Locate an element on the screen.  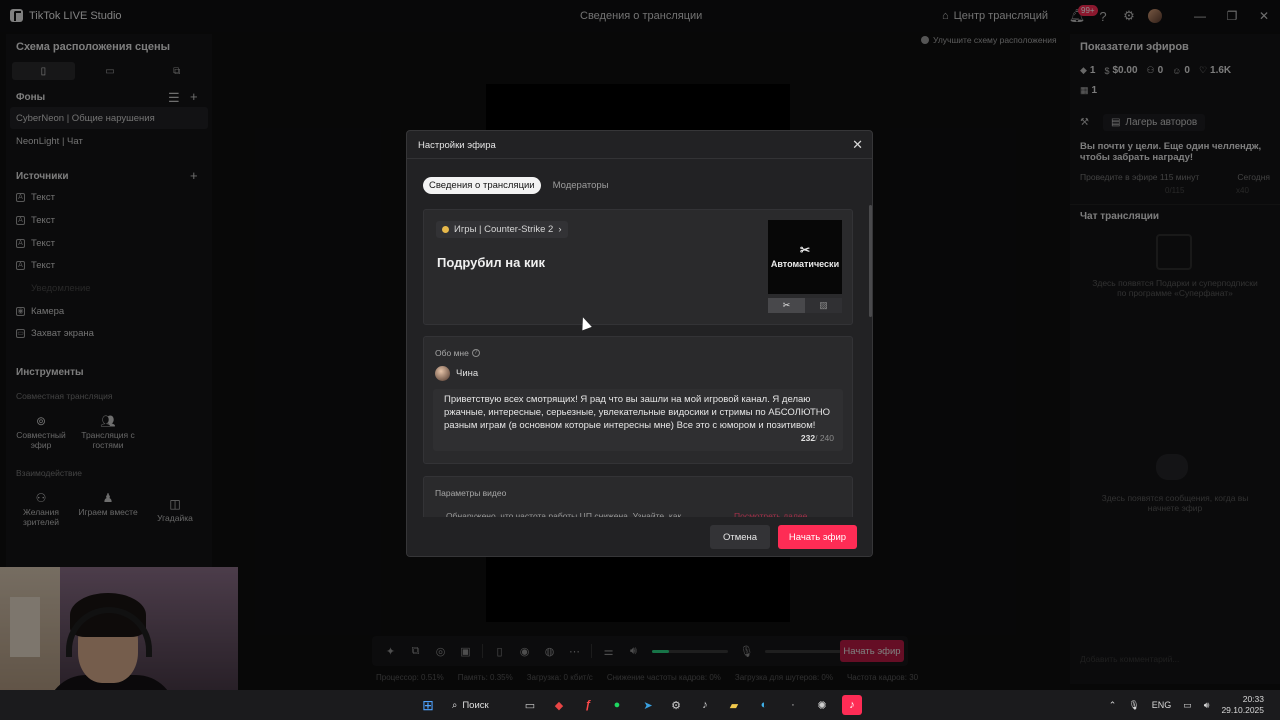
cancel-button: Отмена is located at coordinates (740, 537).